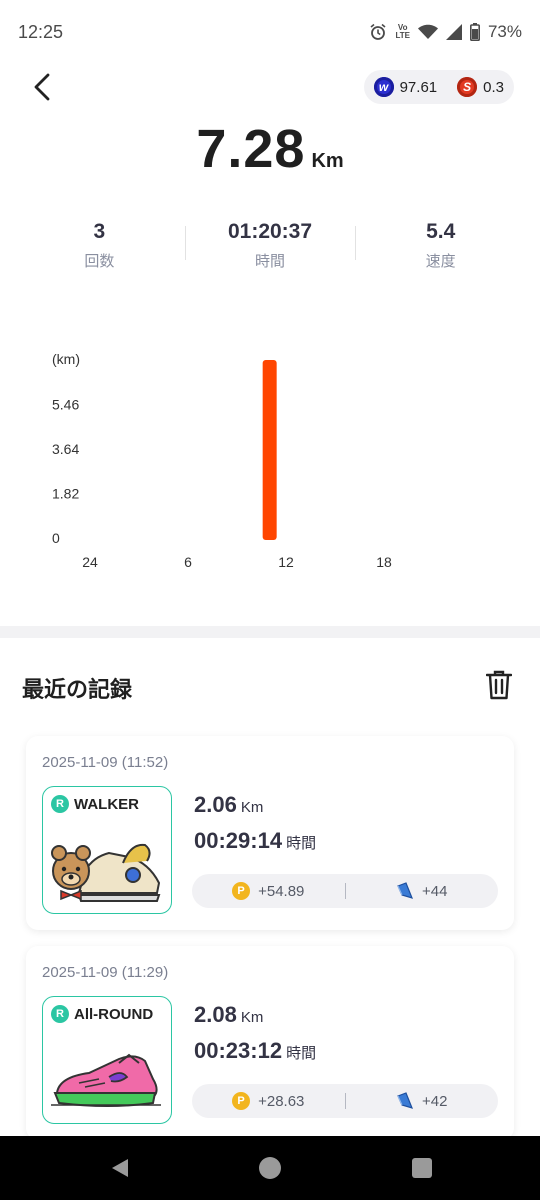 The width and height of the screenshot is (540, 1200). I want to click on shoe-card: R All-ROUND, so click(107, 1060).